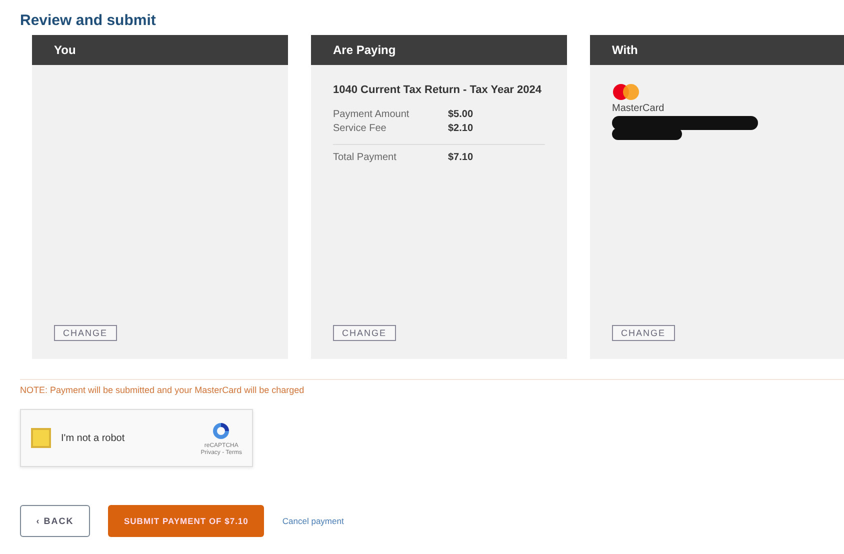 The width and height of the screenshot is (844, 554). I want to click on captcha-checkbox, so click(41, 438).